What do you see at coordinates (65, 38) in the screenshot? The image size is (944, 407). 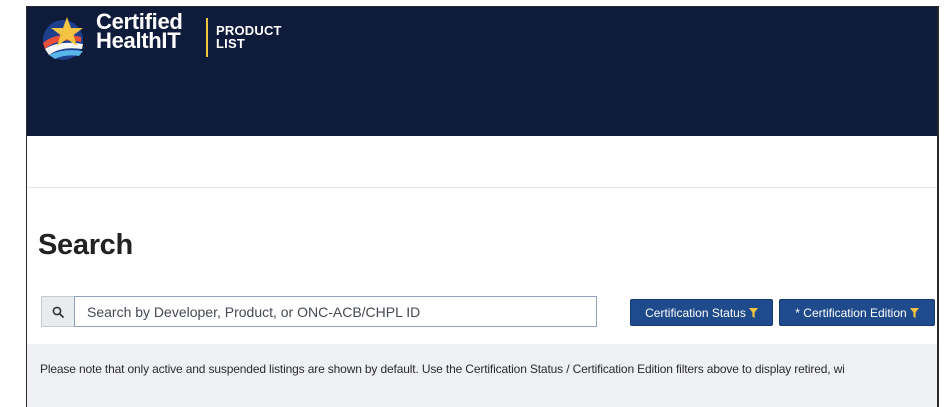 I see `certified-healthit-logo-icon` at bounding box center [65, 38].